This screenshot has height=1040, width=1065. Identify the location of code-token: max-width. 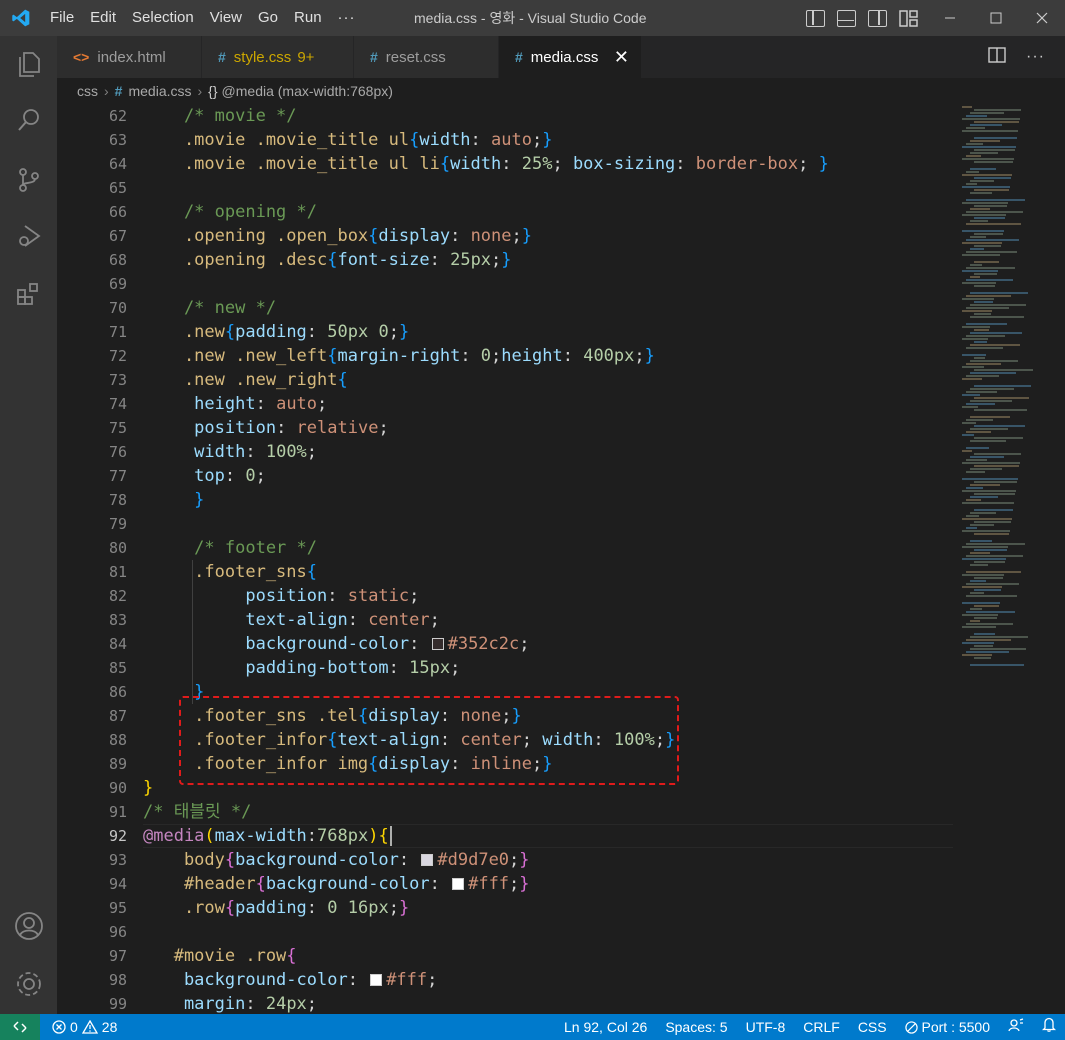
(260, 836).